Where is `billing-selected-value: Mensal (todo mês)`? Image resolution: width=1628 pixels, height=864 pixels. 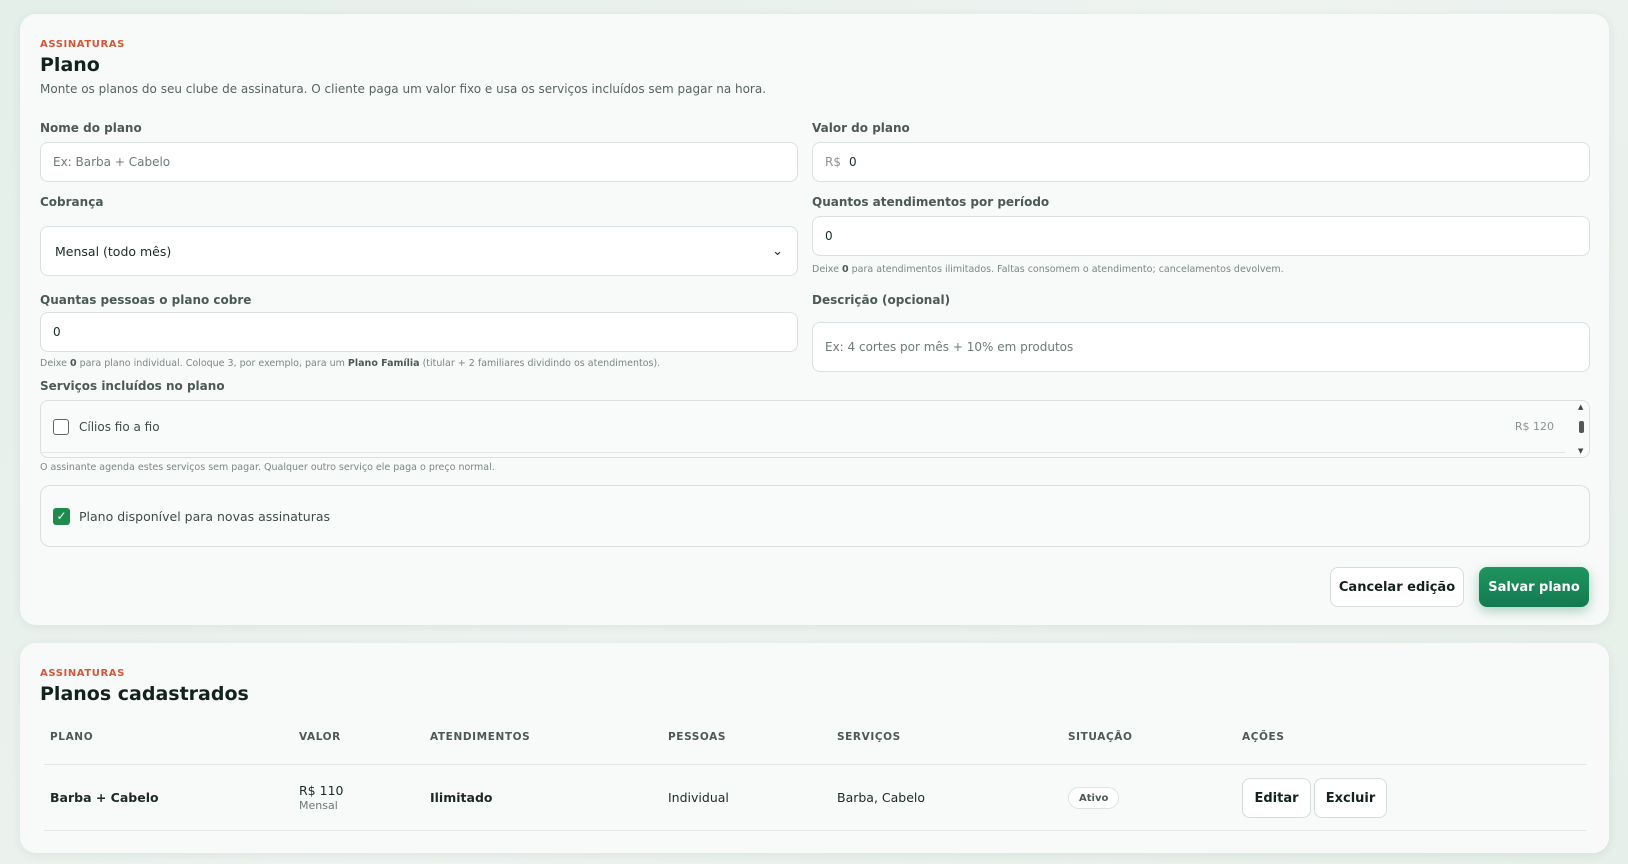 billing-selected-value: Mensal (todo mês) is located at coordinates (113, 251).